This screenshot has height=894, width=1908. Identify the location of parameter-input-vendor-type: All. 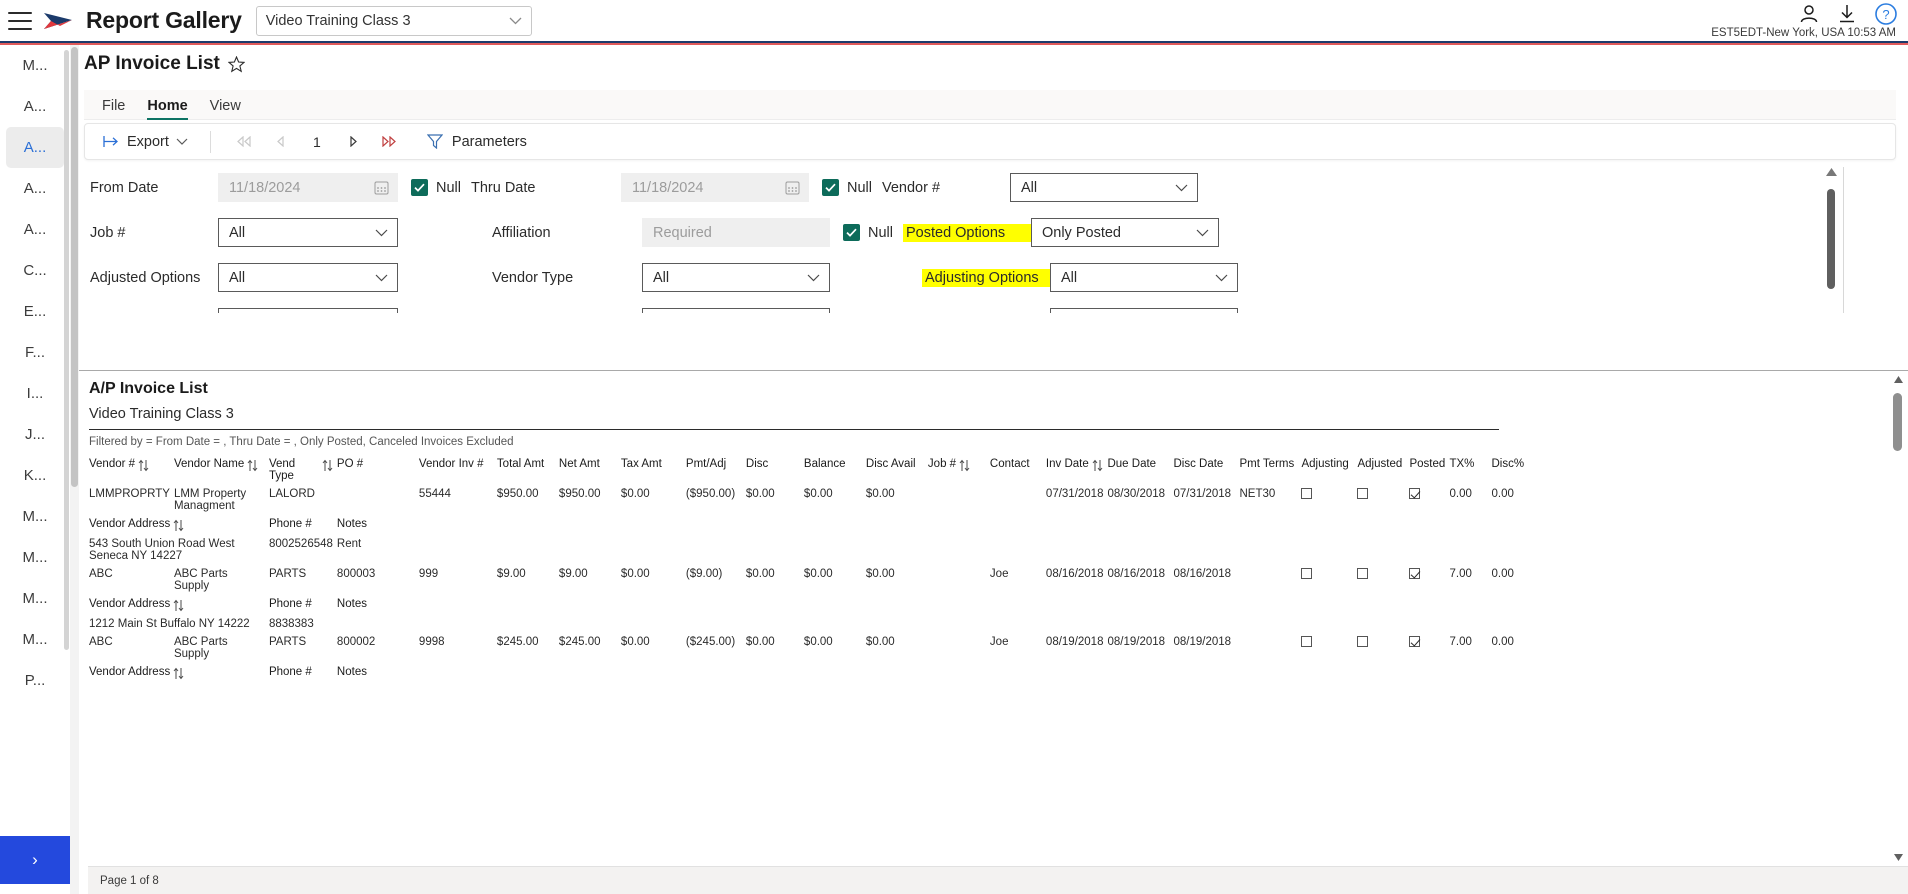
(736, 277).